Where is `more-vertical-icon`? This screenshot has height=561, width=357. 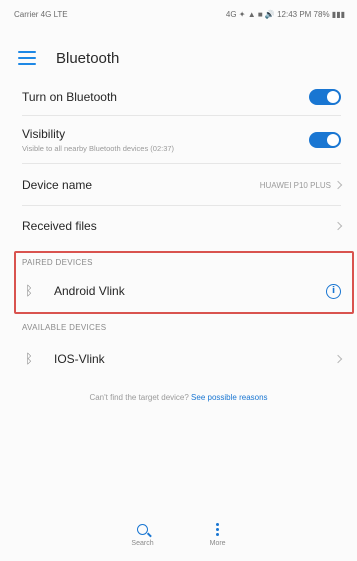 more-vertical-icon is located at coordinates (218, 529).